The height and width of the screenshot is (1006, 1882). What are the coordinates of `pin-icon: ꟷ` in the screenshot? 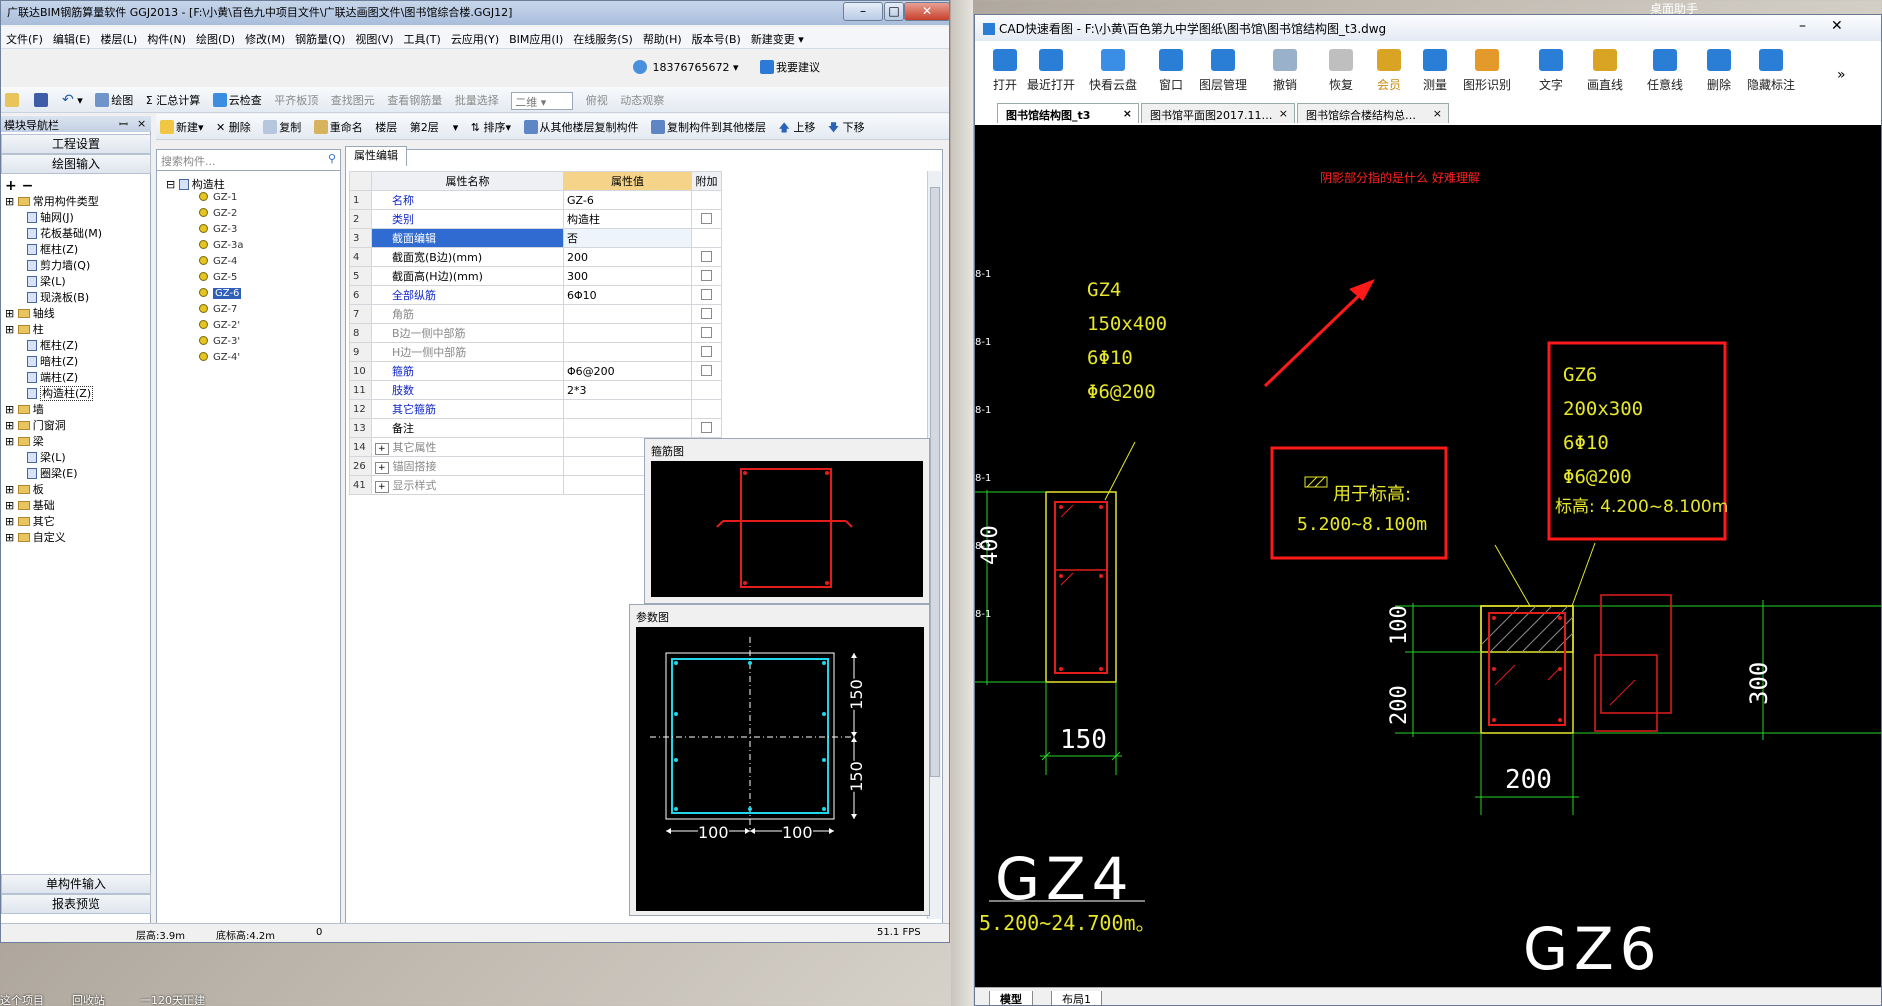 It's located at (123, 124).